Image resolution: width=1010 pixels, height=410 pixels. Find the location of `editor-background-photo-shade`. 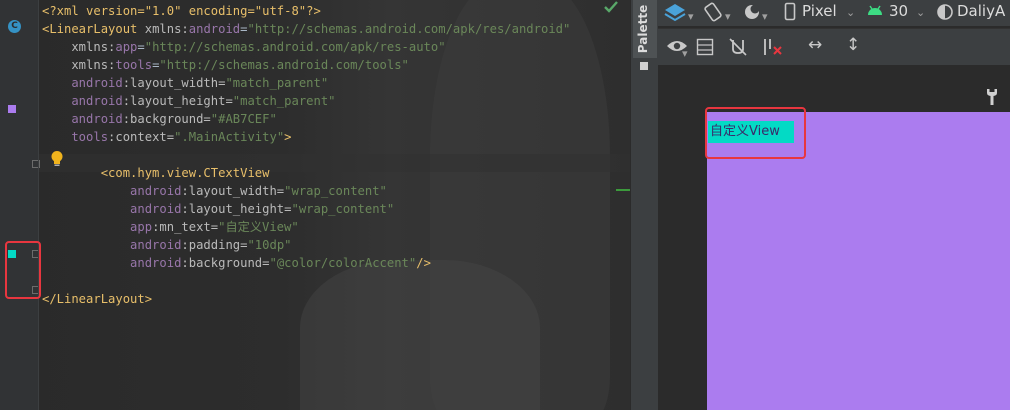

editor-background-photo-shade is located at coordinates (420, 335).